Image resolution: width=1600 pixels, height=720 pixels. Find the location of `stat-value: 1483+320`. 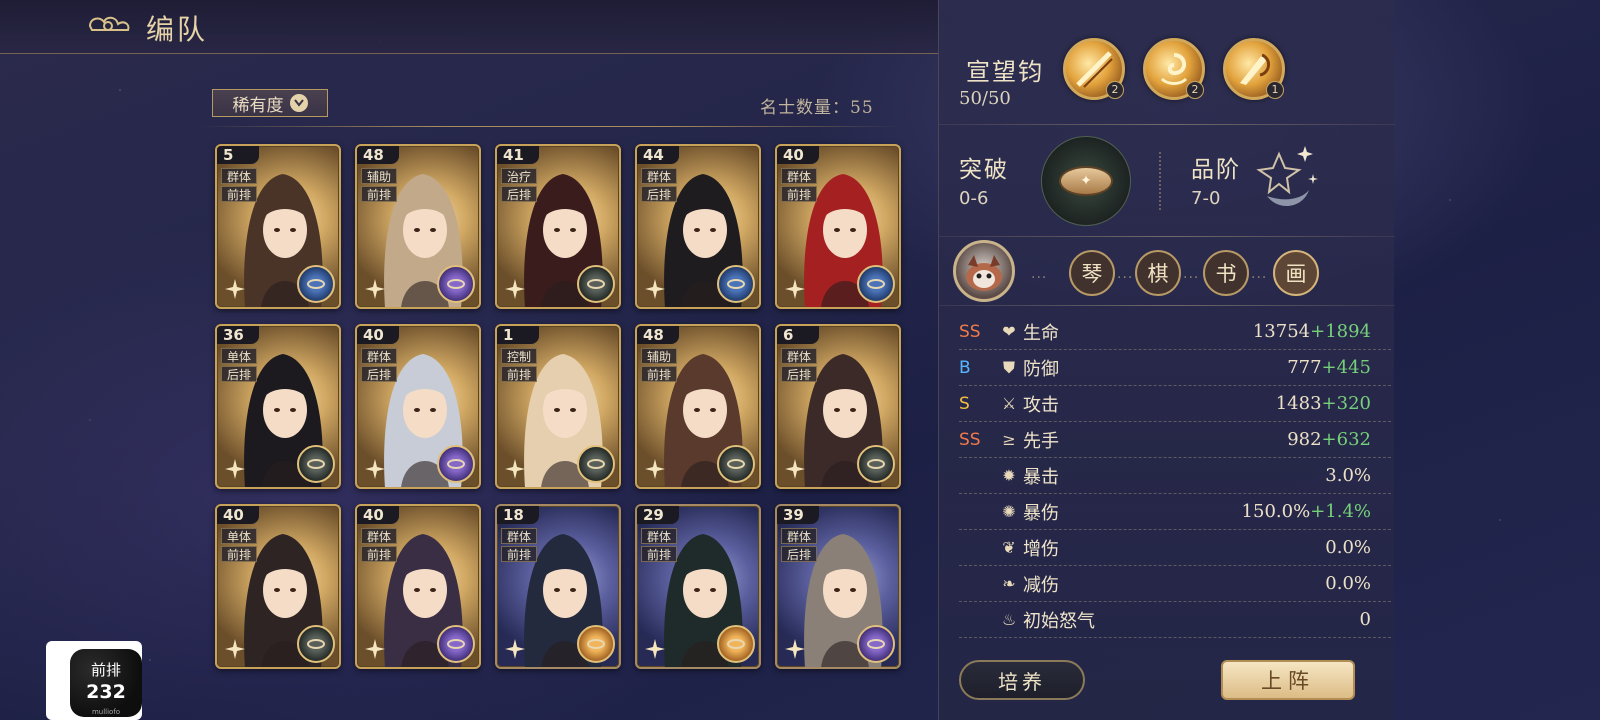

stat-value: 1483+320 is located at coordinates (1323, 403).